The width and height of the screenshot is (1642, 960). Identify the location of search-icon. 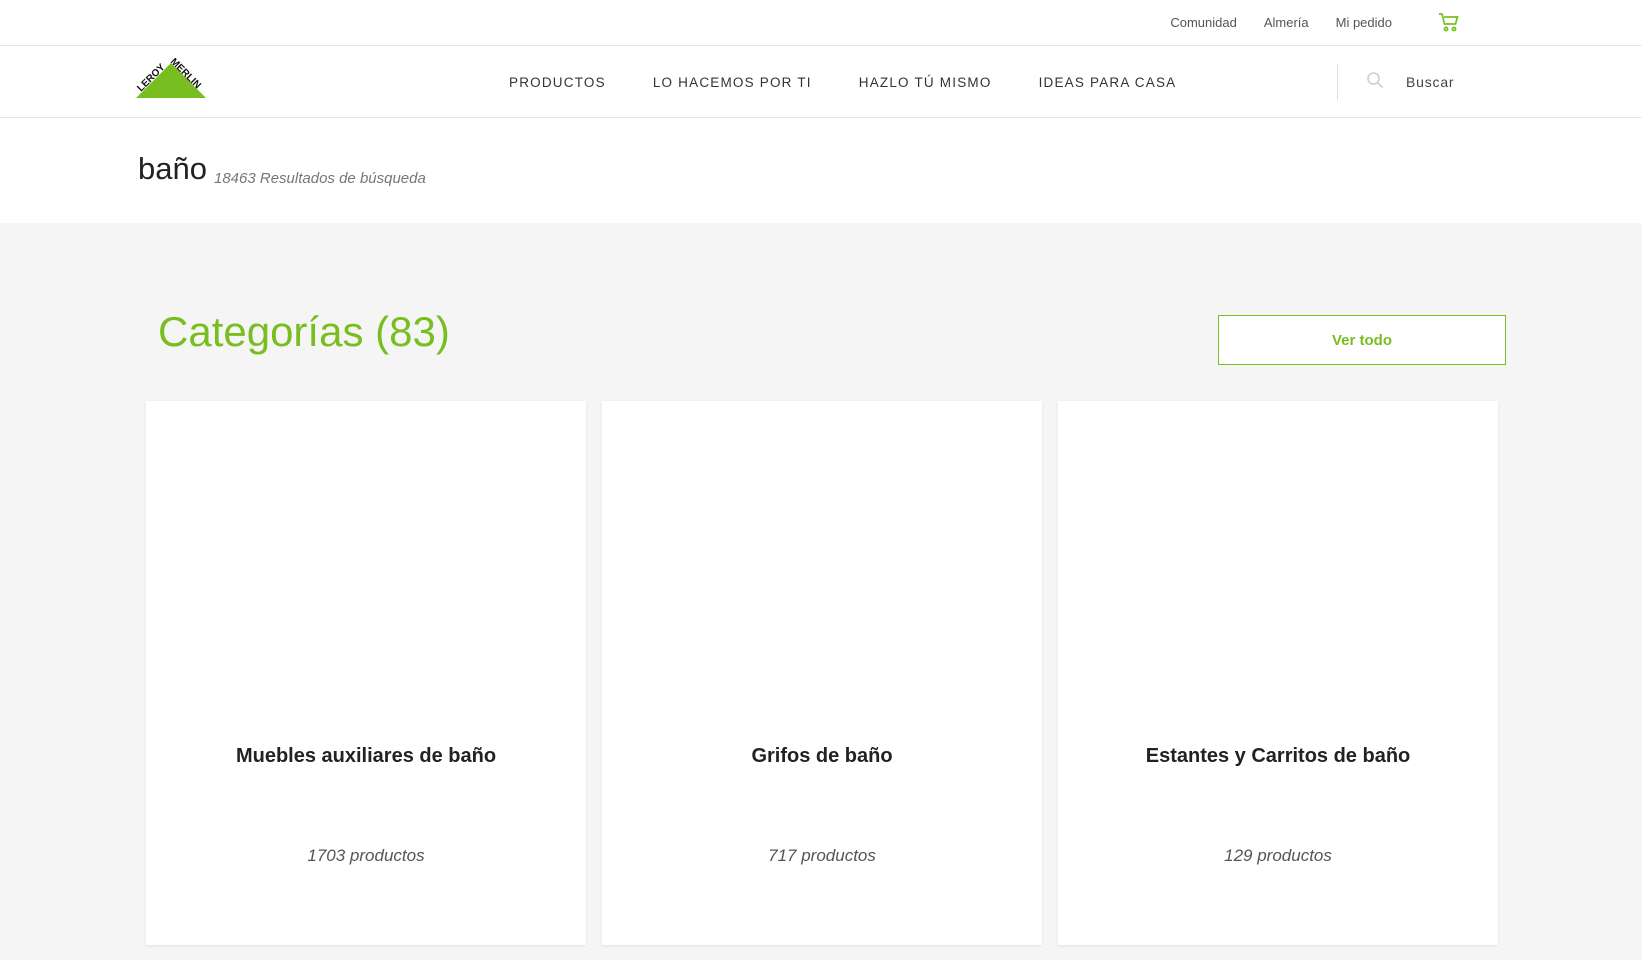
(1375, 82).